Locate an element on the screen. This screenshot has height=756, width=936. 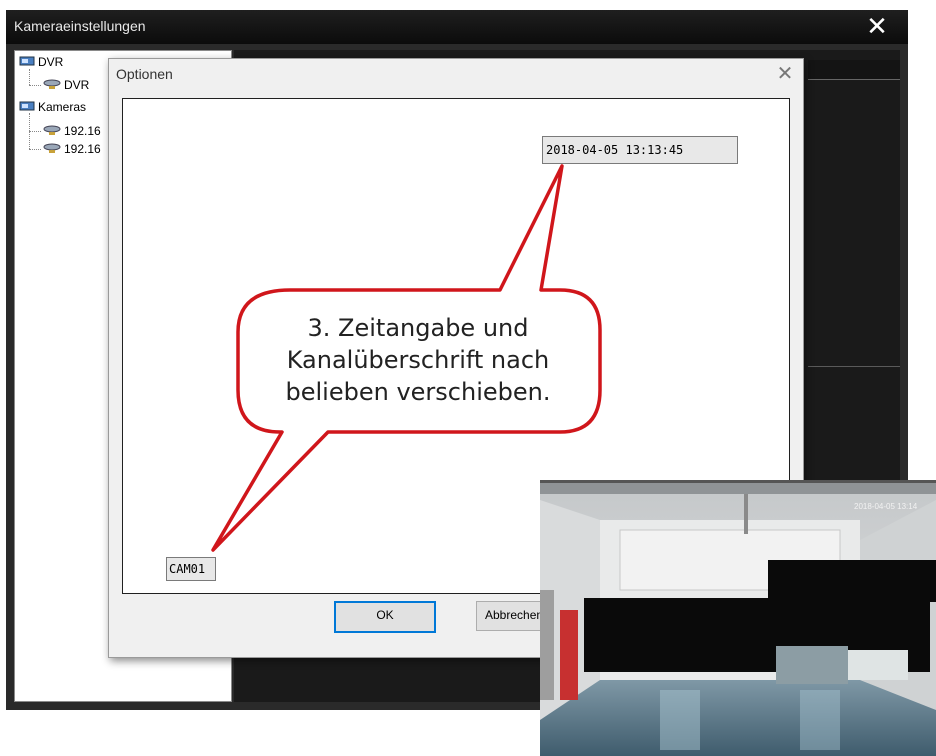
callout-line: Kanalüberschrift nach is located at coordinates (418, 360).